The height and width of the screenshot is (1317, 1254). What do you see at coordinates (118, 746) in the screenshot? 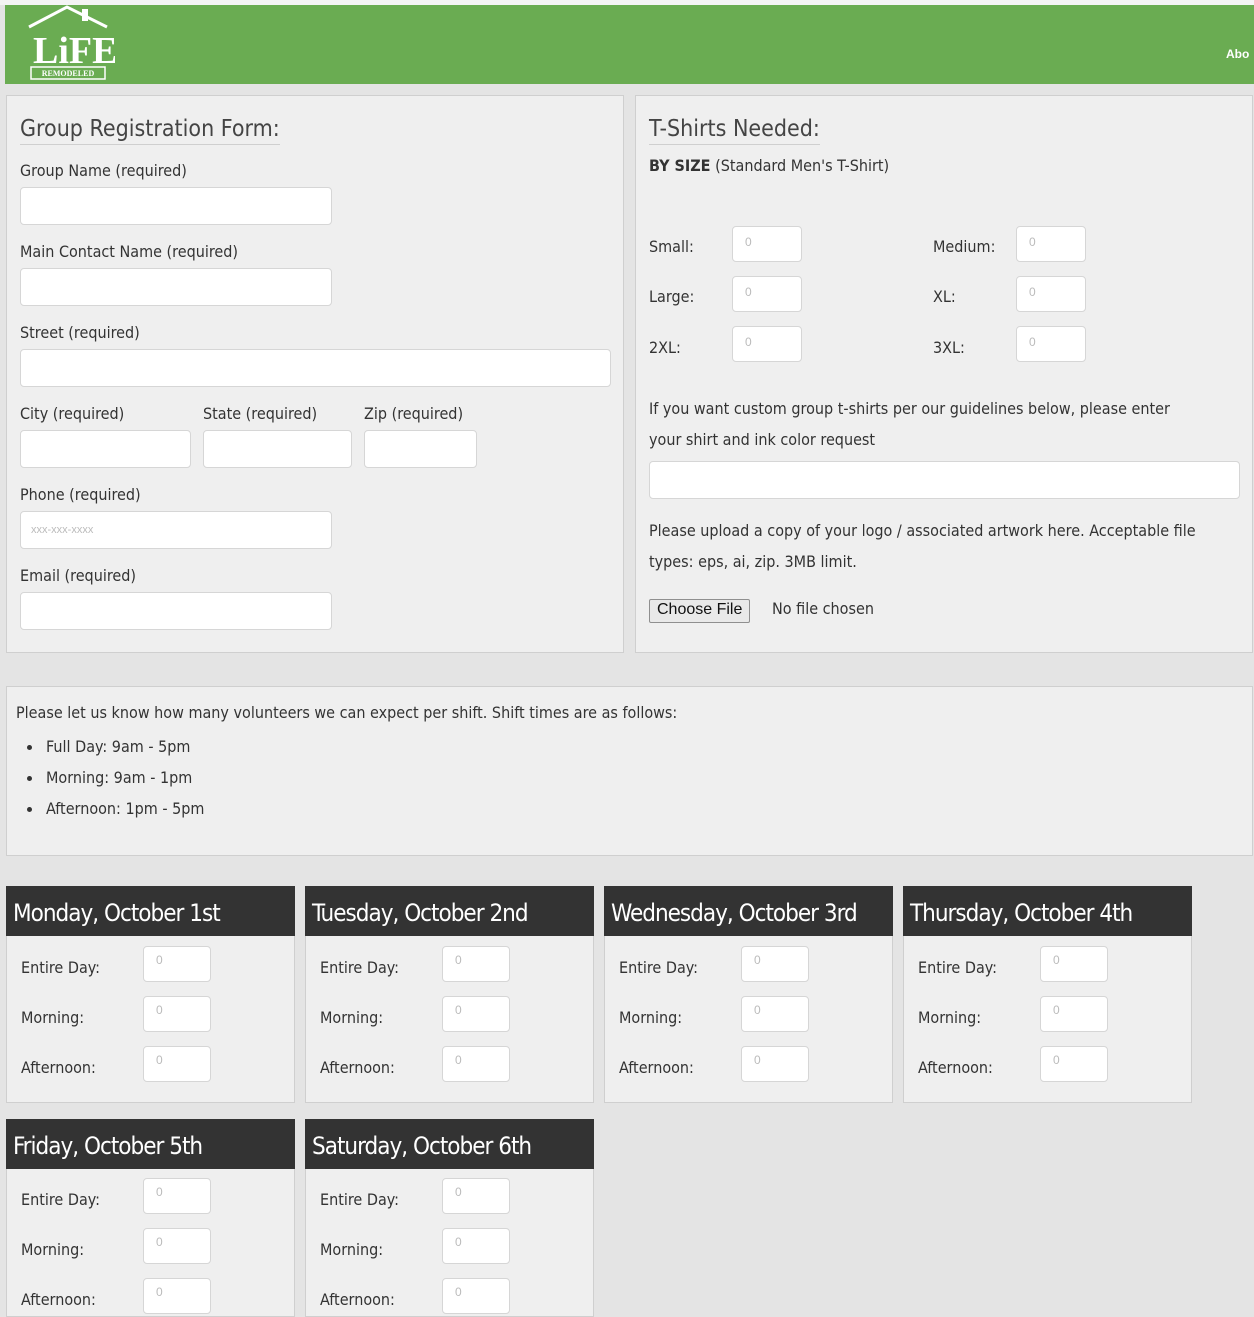
I see `shift-item-full-day: Full Day: 9am - 5pm` at bounding box center [118, 746].